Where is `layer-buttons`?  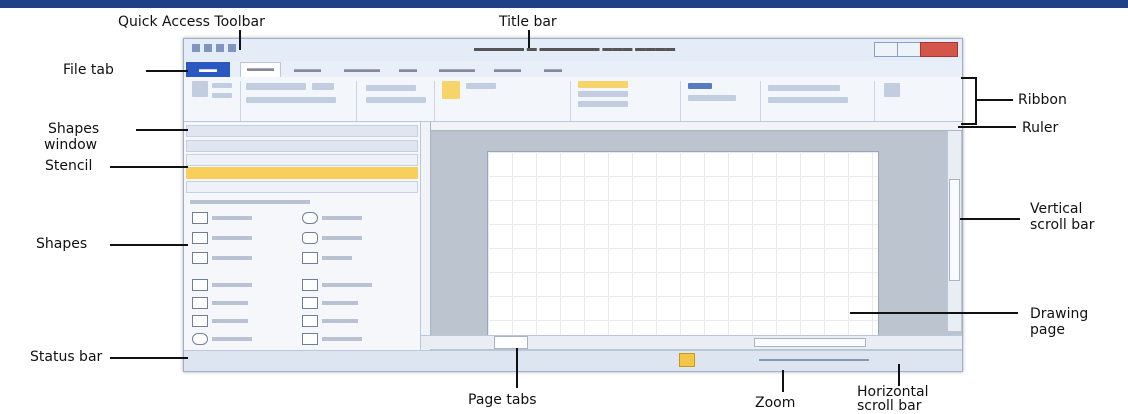
layer-buttons is located at coordinates (808, 100).